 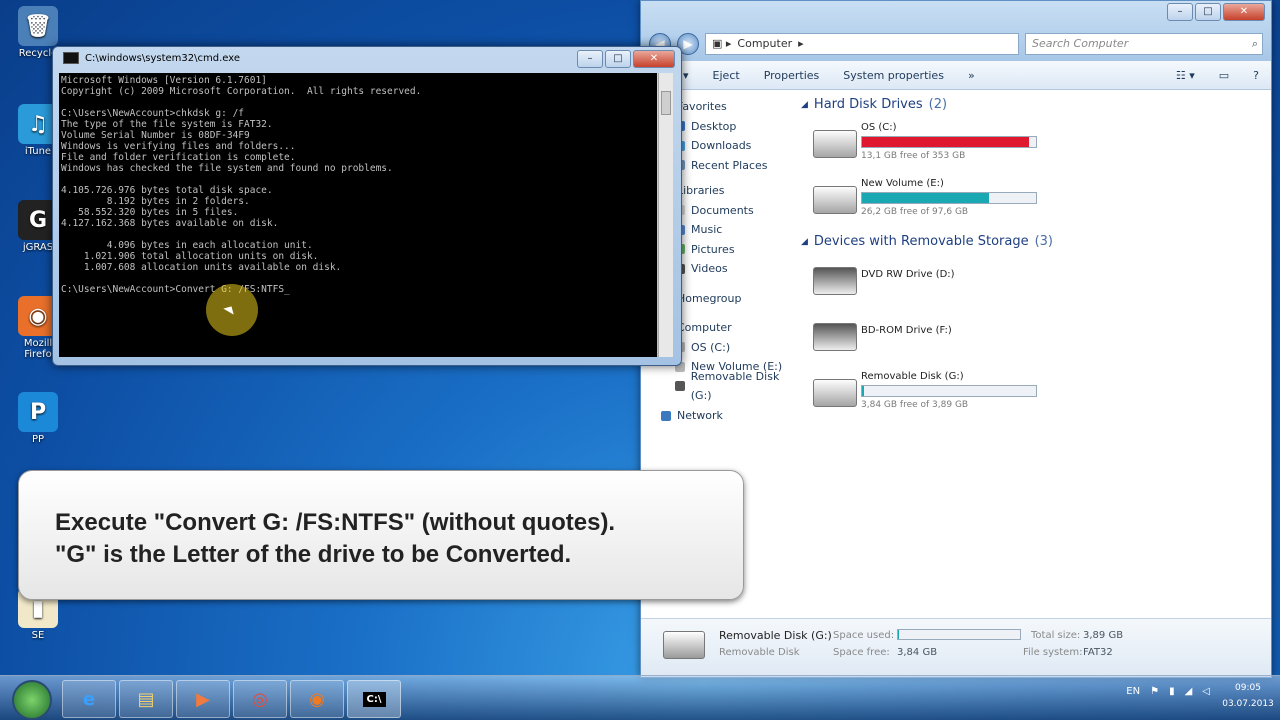 I want to click on address-row: ◀ ▶ ▣ ▸ Computer ▸ Search Computer ⌕, so click(x=956, y=44).